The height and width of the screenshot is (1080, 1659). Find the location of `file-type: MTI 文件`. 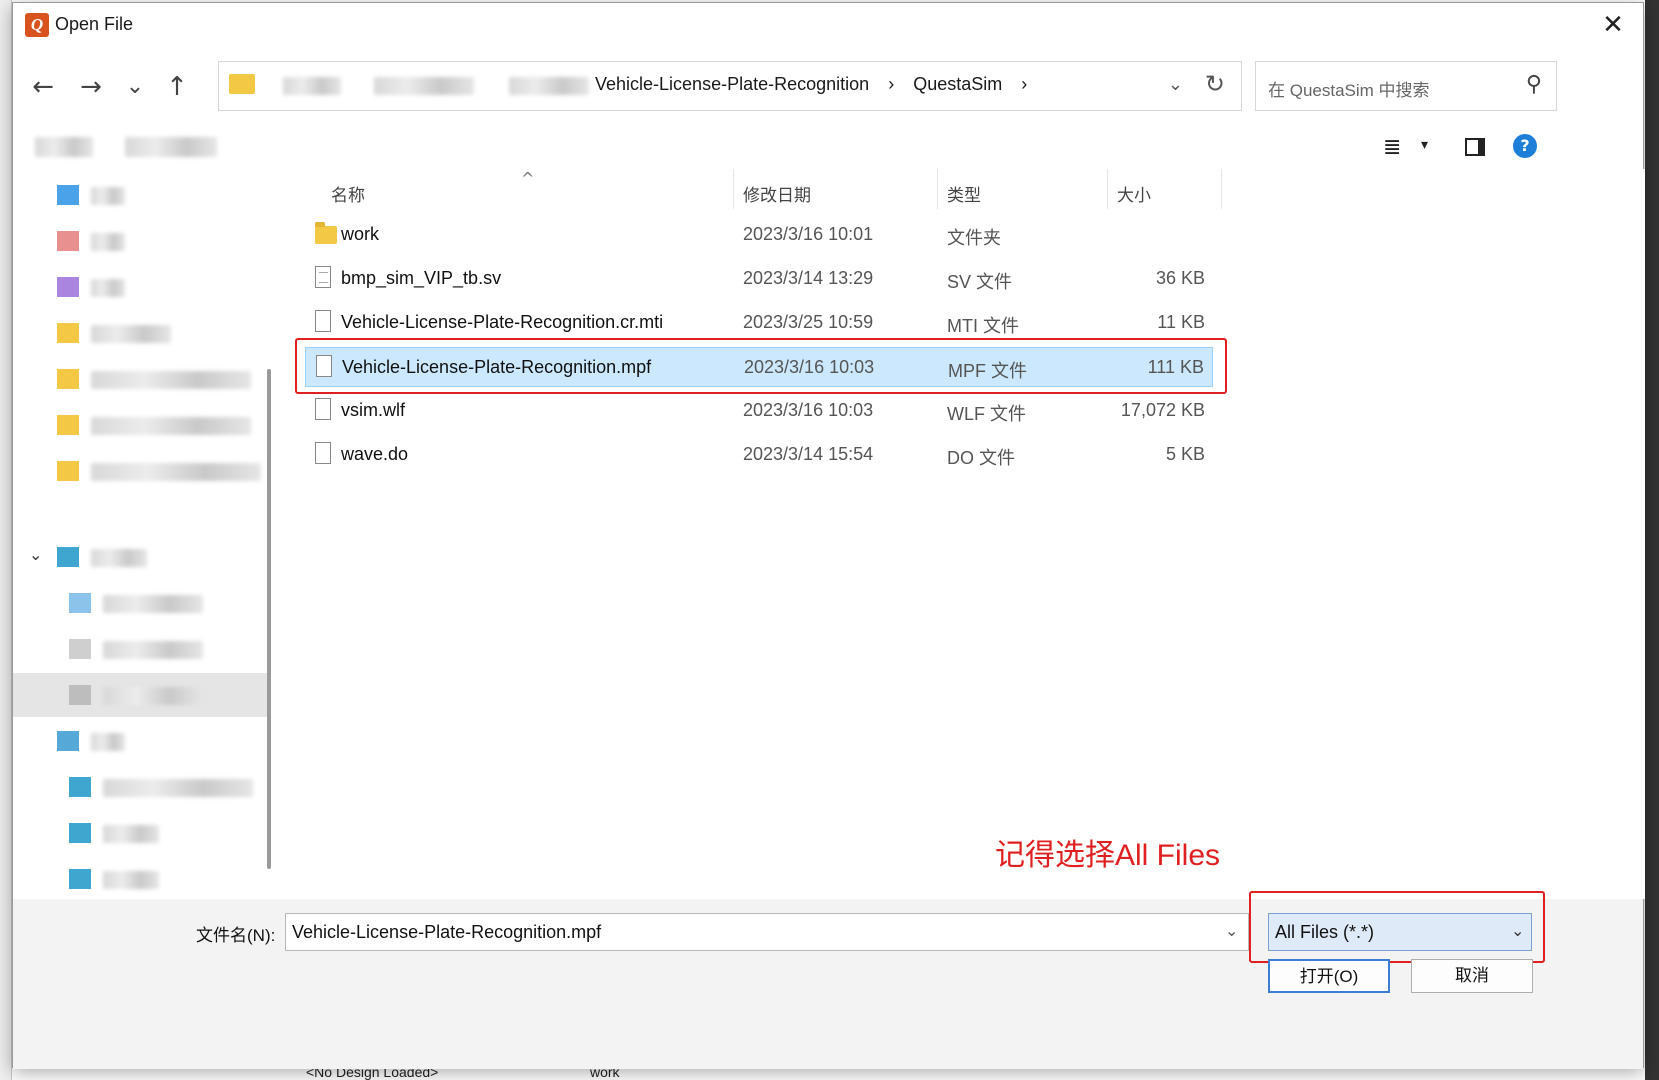

file-type: MTI 文件 is located at coordinates (983, 326).